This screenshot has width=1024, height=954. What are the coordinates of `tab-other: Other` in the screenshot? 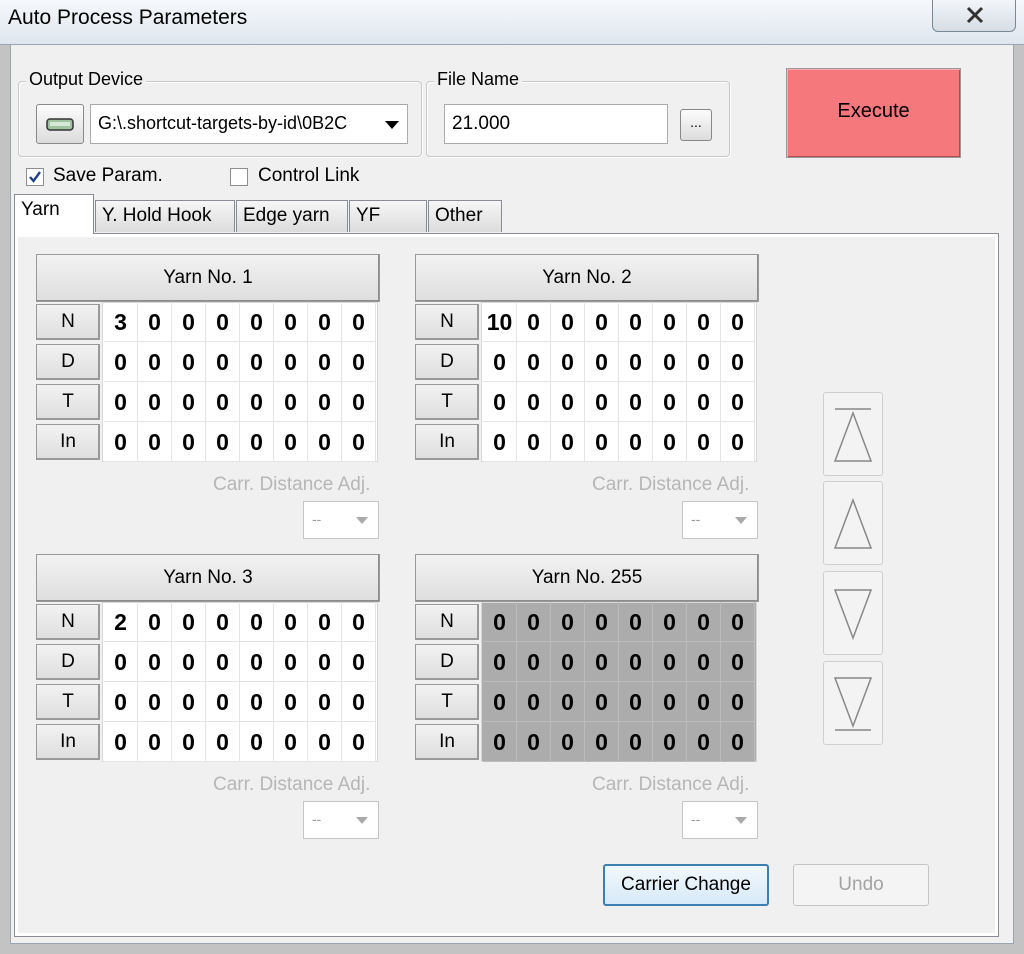 It's located at (465, 216).